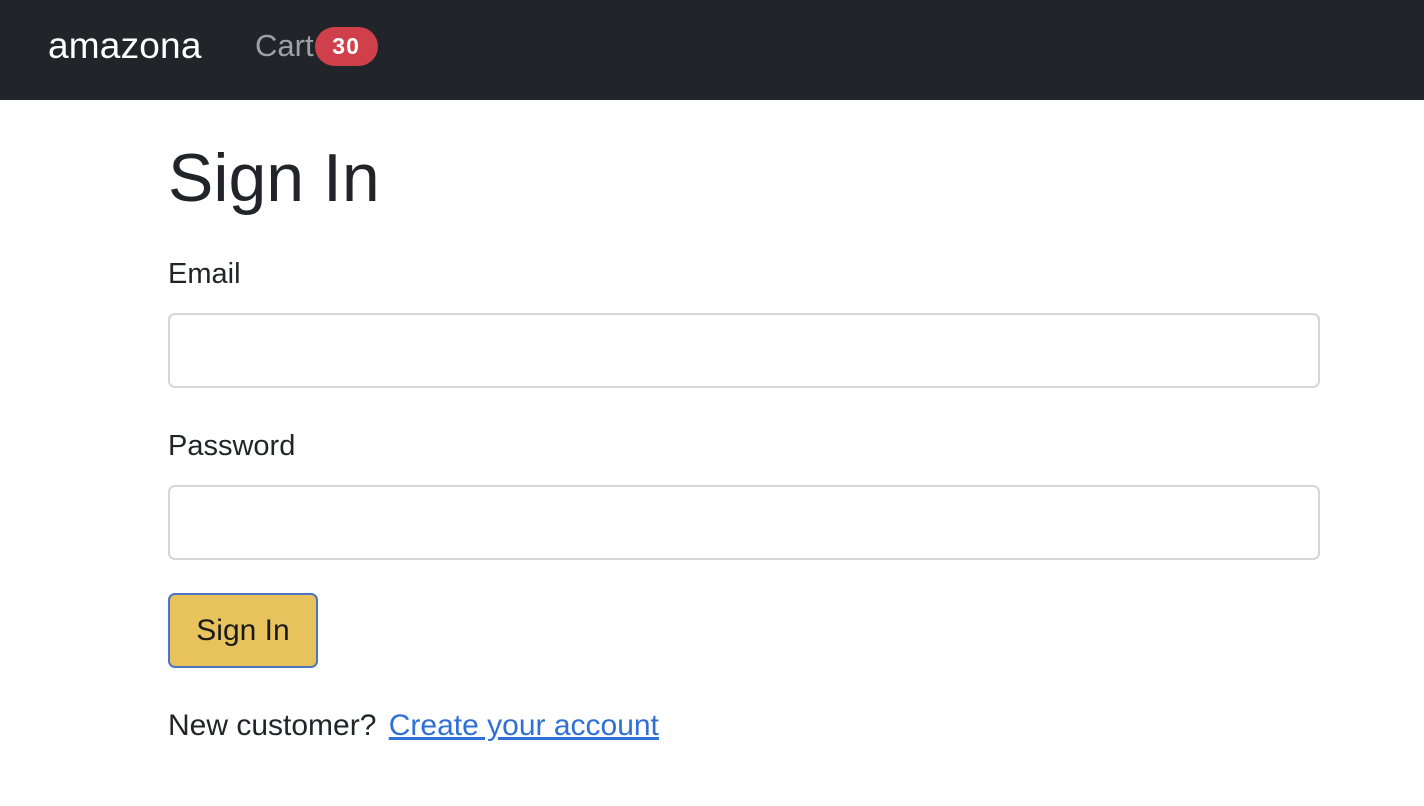 This screenshot has height=806, width=1424. I want to click on signin-button: Sign In, so click(243, 630).